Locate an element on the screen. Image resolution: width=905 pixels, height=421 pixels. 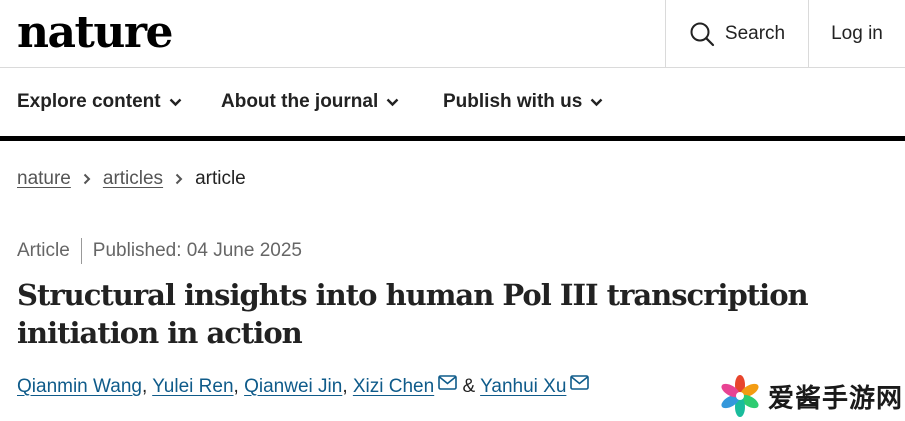
nav-about-the-journal: About the journal is located at coordinates (310, 102).